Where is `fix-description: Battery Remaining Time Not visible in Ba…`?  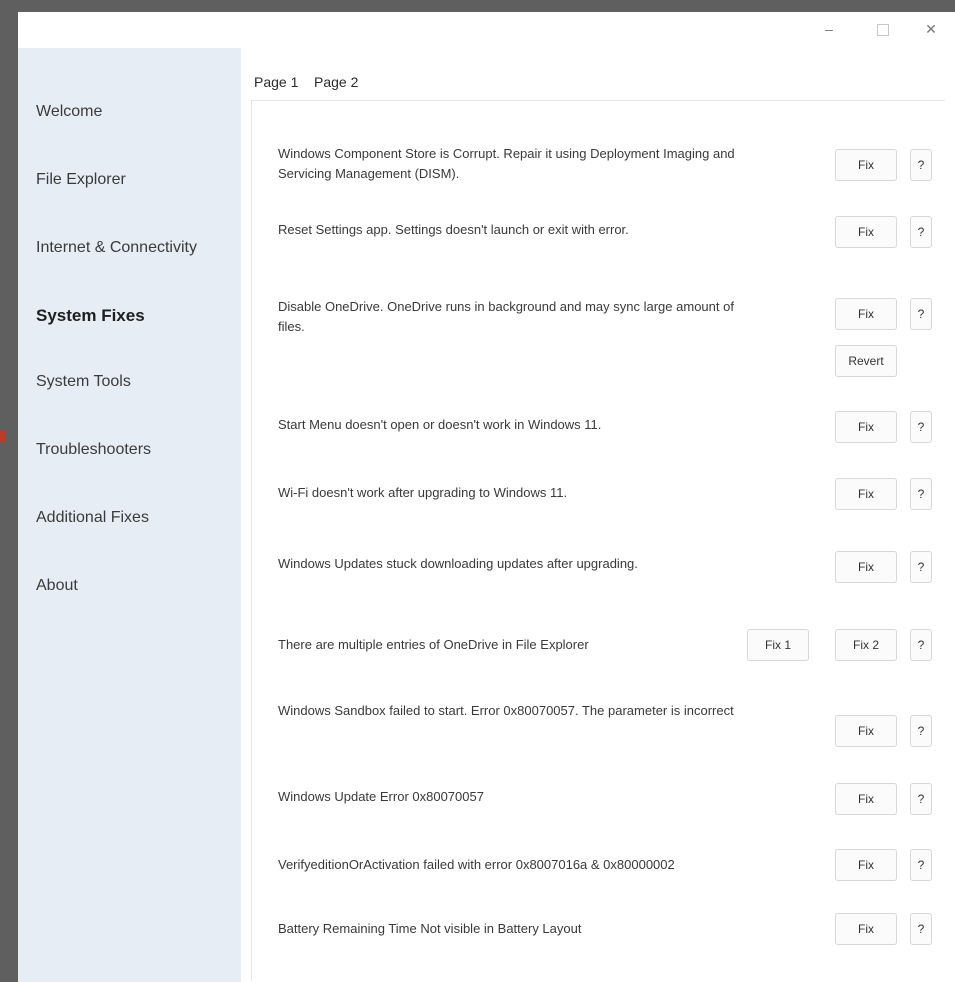 fix-description: Battery Remaining Time Not visible in Ba… is located at coordinates (430, 928).